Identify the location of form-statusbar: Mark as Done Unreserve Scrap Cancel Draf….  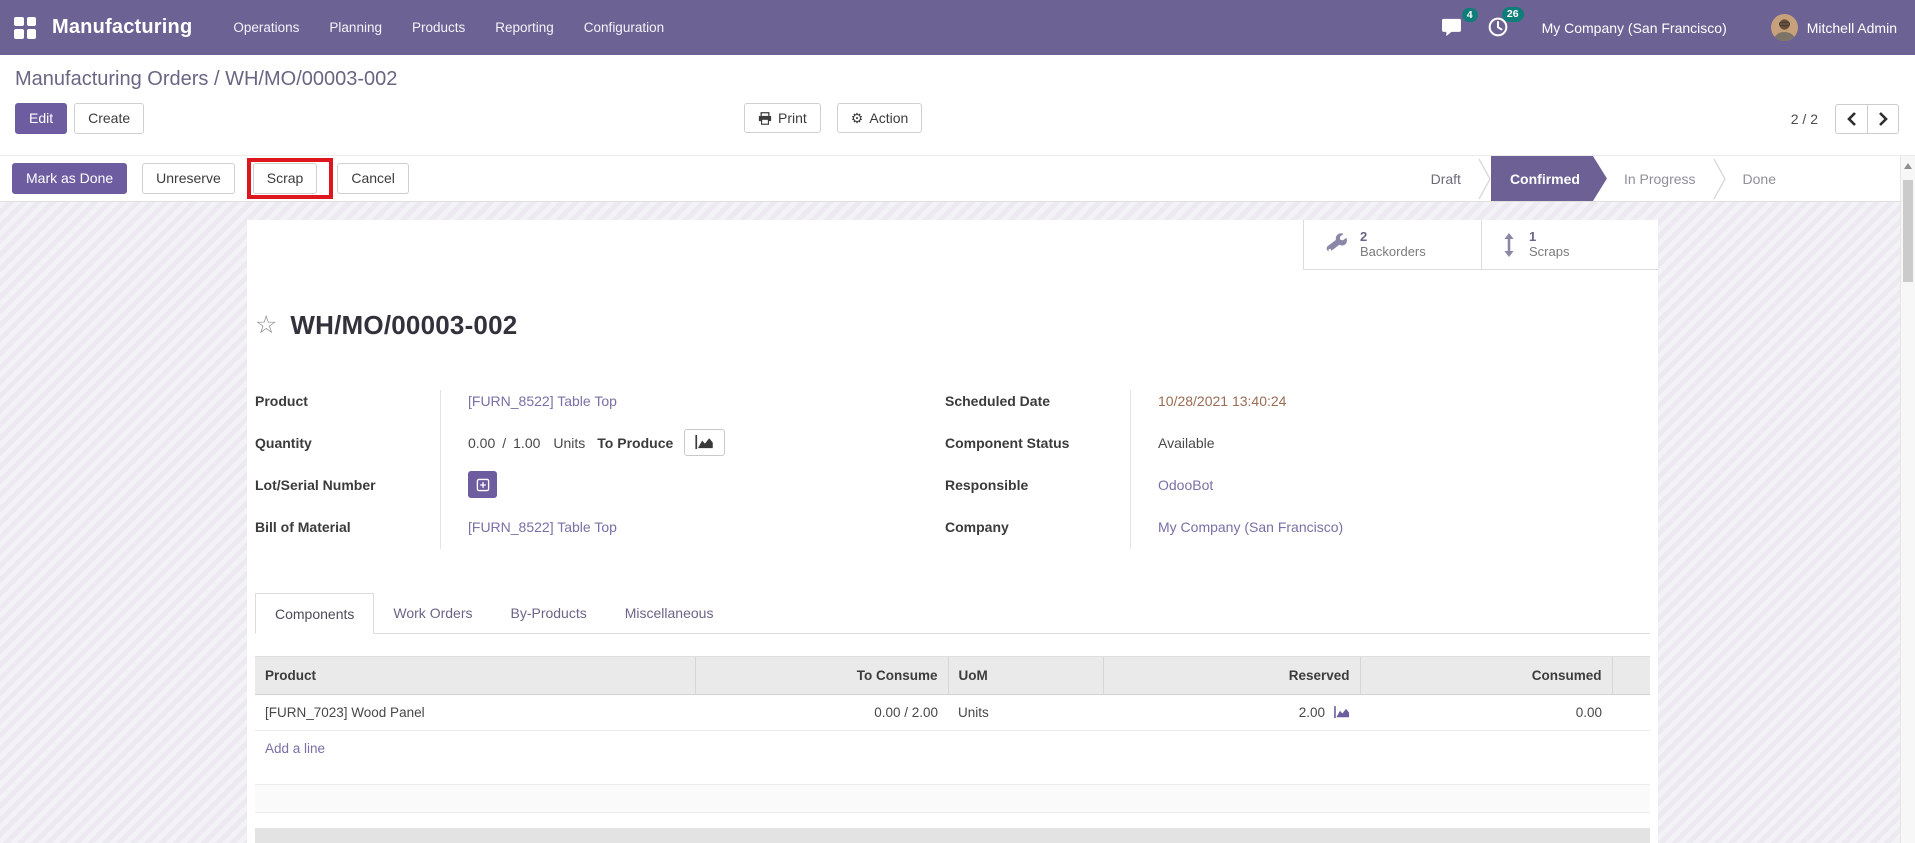
(957, 178).